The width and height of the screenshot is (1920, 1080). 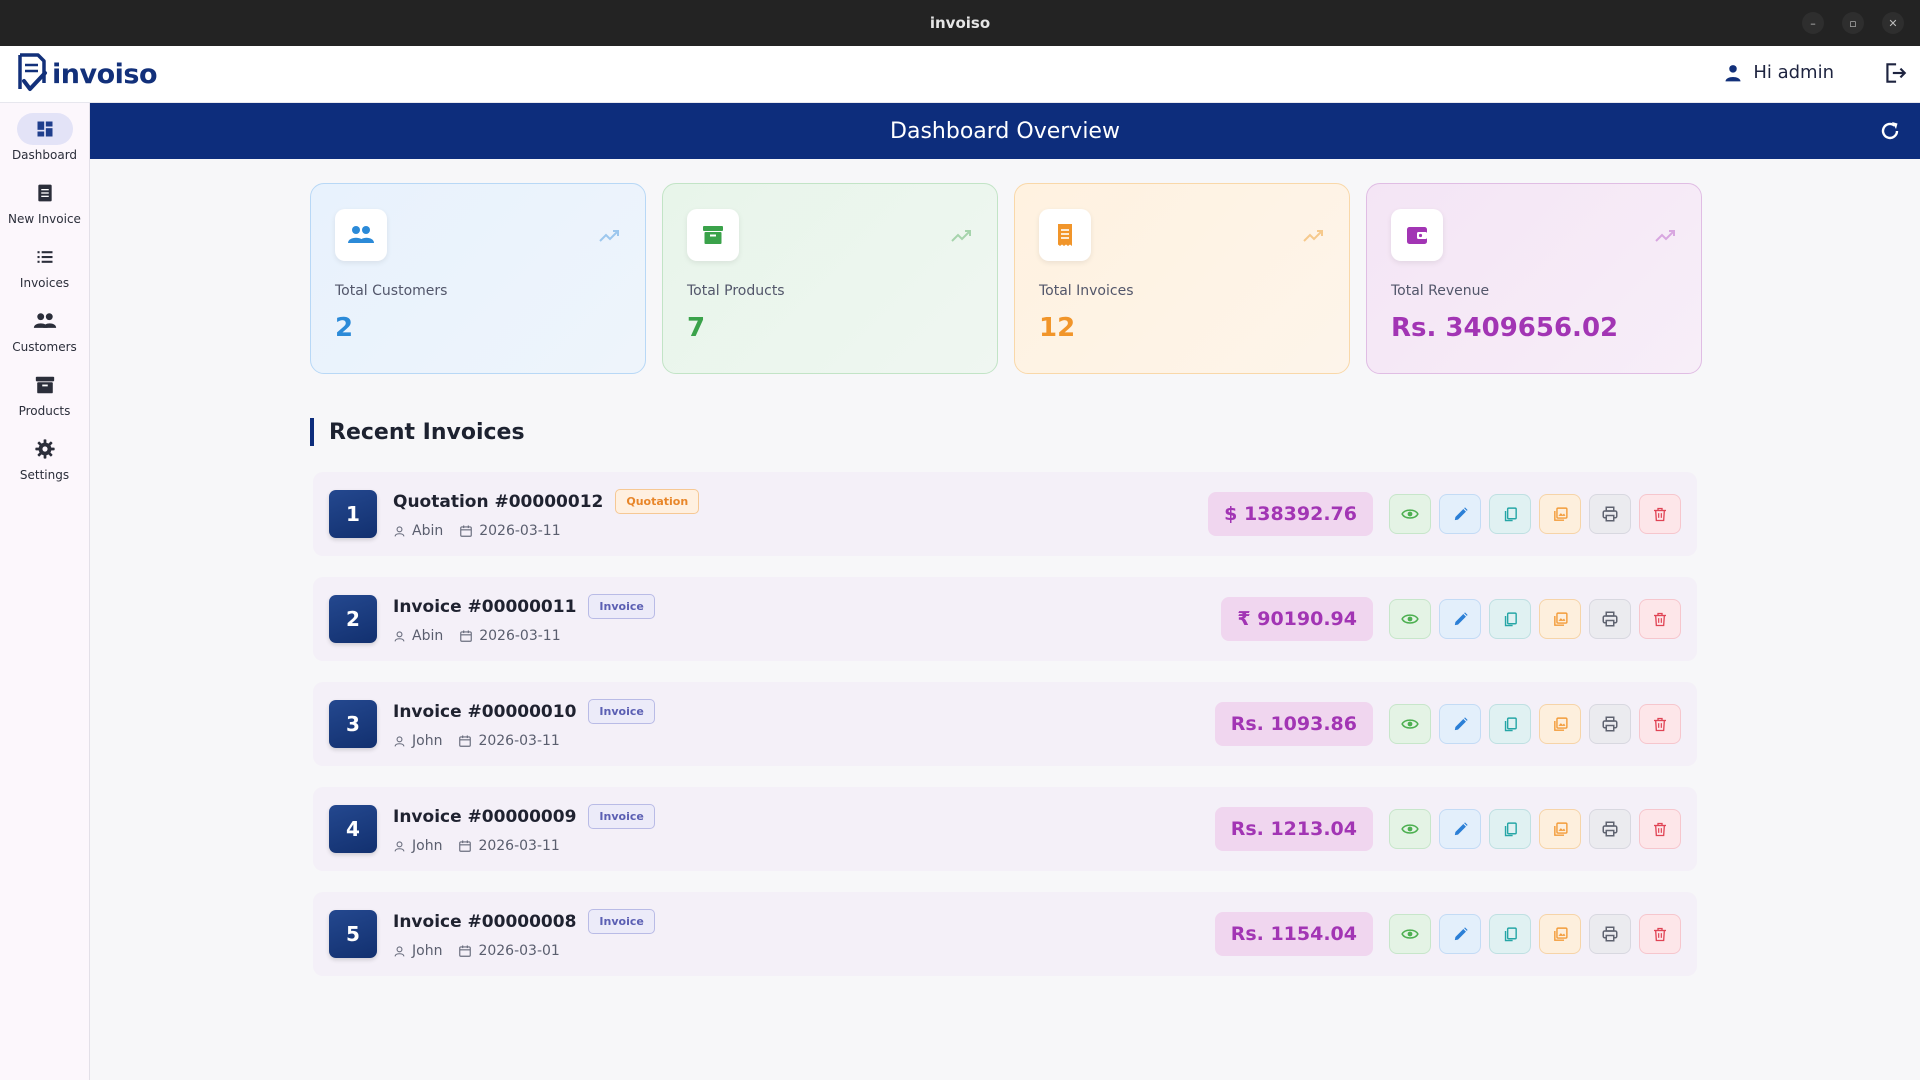 I want to click on invoice-type-badge: Quotation, so click(x=657, y=501).